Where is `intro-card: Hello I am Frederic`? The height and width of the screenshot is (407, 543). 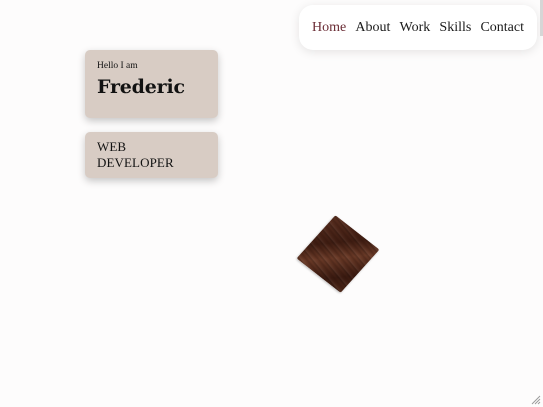 intro-card: Hello I am Frederic is located at coordinates (151, 84).